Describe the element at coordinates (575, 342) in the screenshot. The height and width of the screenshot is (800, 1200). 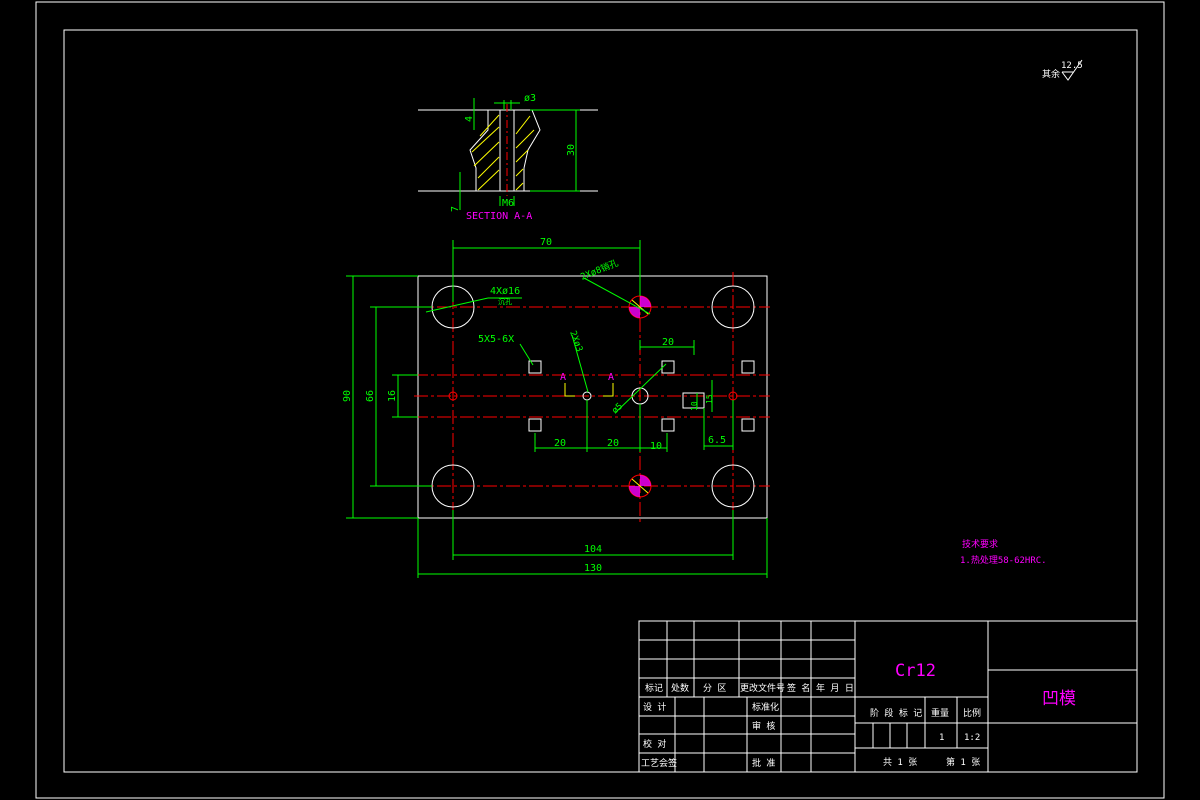
I see `note-small-holes: 2Xø3` at that location.